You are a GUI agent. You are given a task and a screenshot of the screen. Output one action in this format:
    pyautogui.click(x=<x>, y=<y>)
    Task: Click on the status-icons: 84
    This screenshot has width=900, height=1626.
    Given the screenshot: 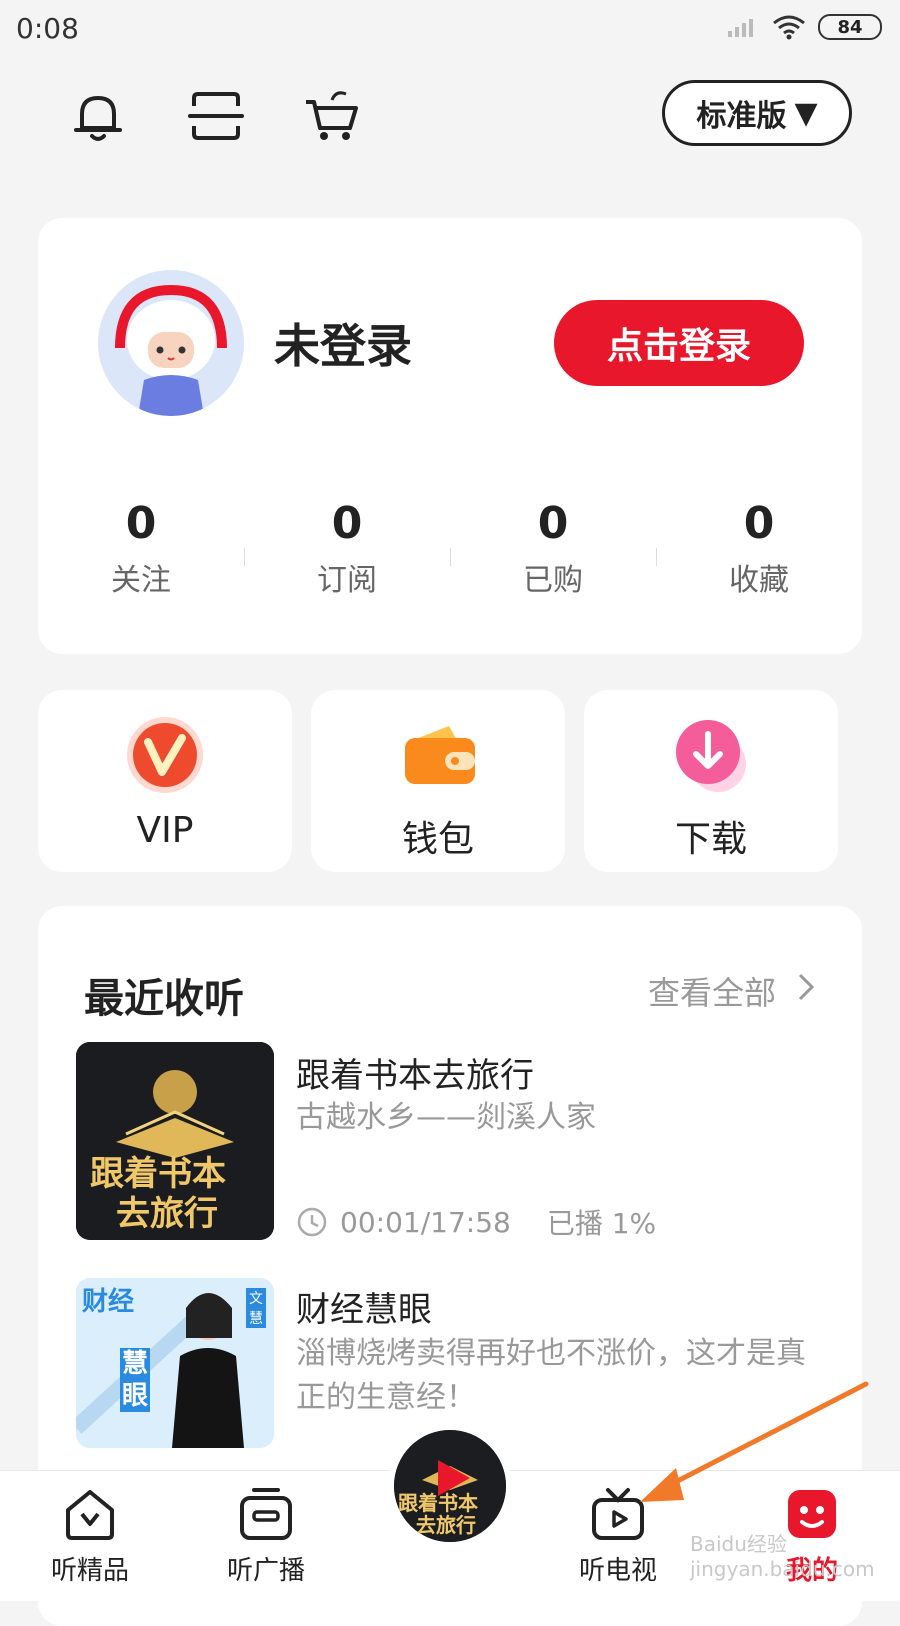 What is the action you would take?
    pyautogui.click(x=804, y=27)
    